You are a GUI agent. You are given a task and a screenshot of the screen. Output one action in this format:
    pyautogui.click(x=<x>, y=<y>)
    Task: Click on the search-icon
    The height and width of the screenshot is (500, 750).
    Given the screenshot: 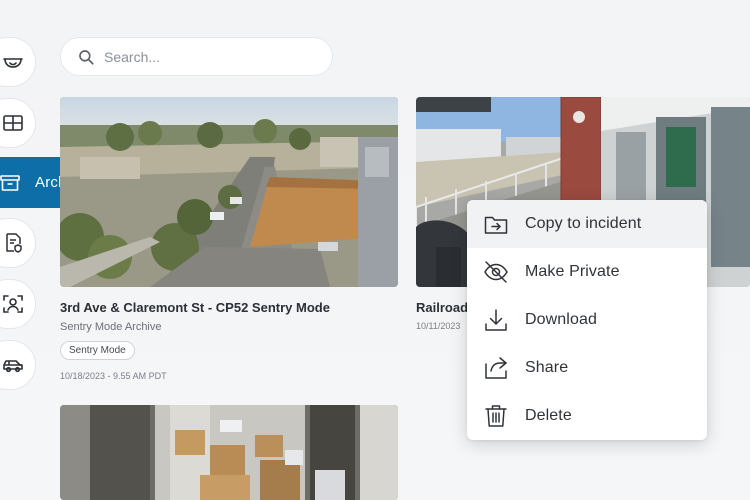 What is the action you would take?
    pyautogui.click(x=86, y=57)
    